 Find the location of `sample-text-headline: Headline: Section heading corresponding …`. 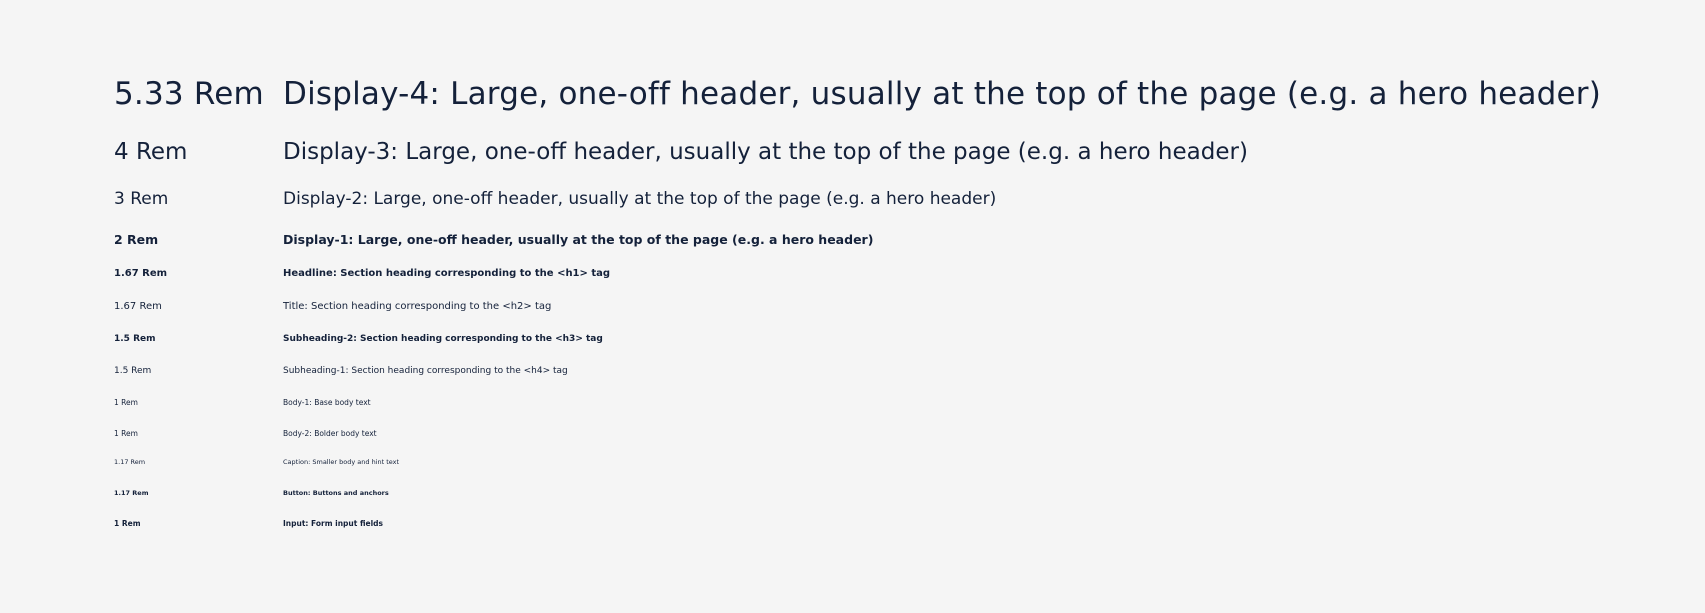

sample-text-headline: Headline: Section heading corresponding … is located at coordinates (447, 273).